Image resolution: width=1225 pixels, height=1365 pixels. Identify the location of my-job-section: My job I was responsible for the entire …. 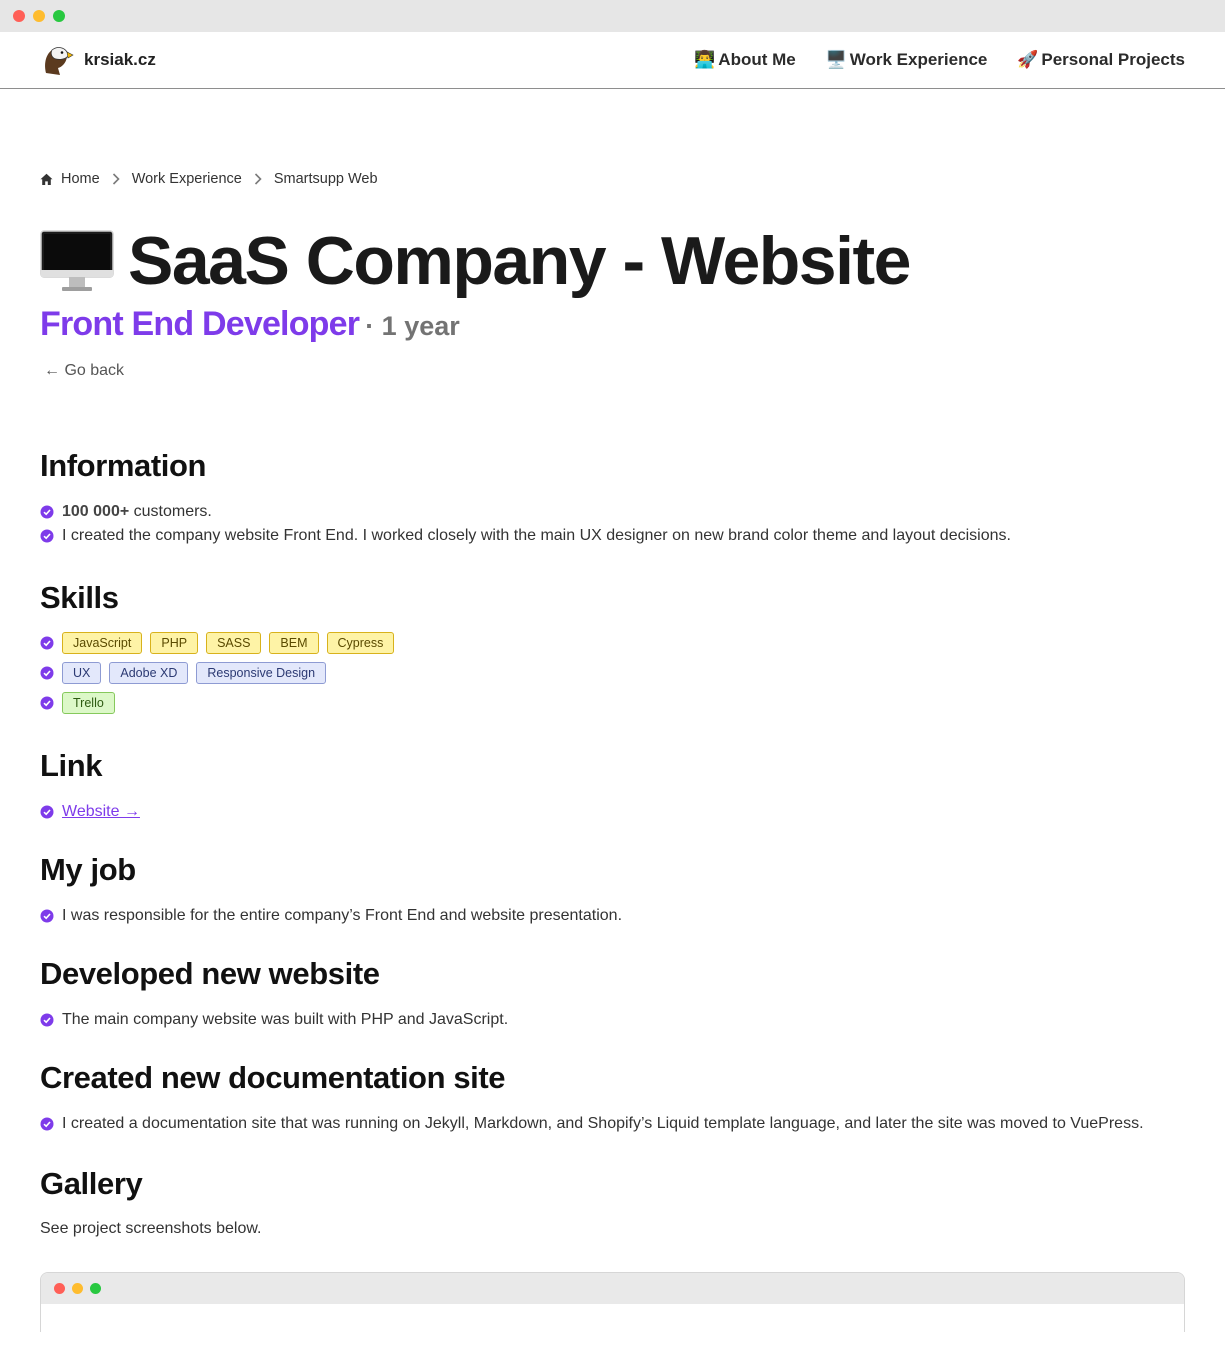
(612, 890).